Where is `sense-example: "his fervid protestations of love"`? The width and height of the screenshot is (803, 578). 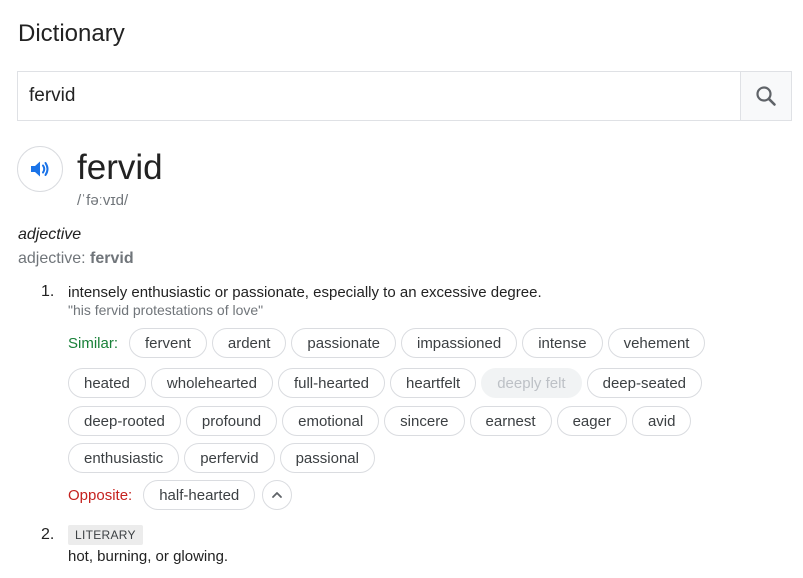 sense-example: "his fervid protestations of love" is located at coordinates (166, 310).